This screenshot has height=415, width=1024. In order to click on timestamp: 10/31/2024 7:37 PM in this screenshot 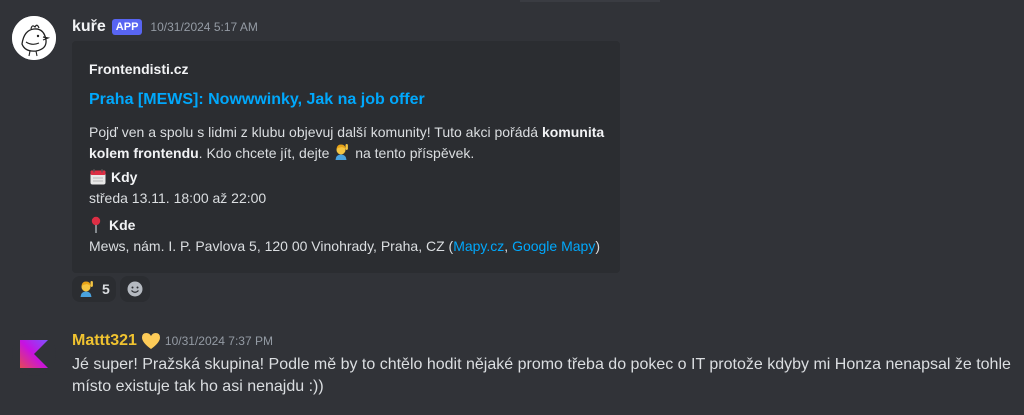, I will do `click(219, 341)`.